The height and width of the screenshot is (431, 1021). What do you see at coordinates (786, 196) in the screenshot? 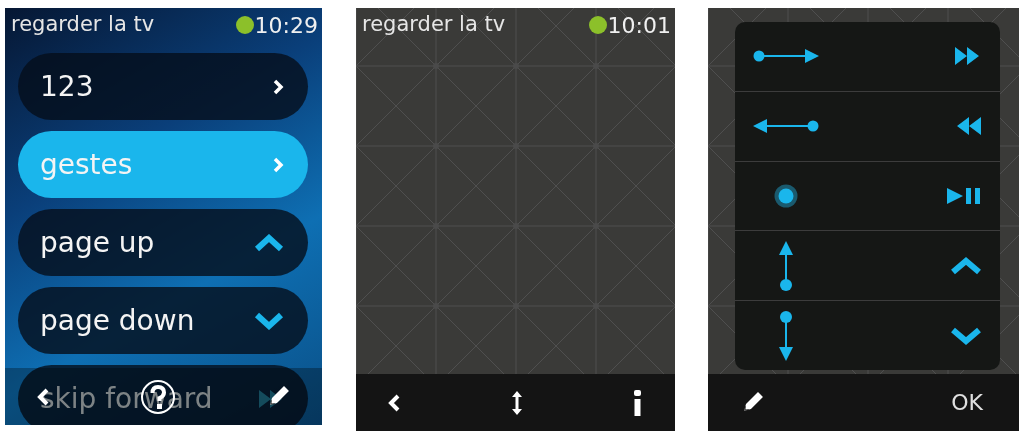
I see `tap-gesture-icon` at bounding box center [786, 196].